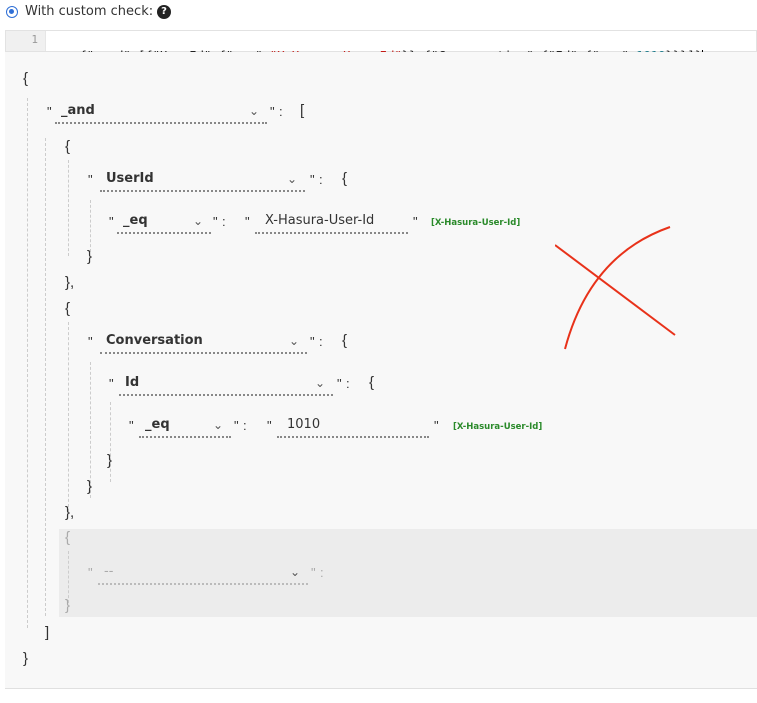  What do you see at coordinates (34, 39) in the screenshot?
I see `line-number: 1` at bounding box center [34, 39].